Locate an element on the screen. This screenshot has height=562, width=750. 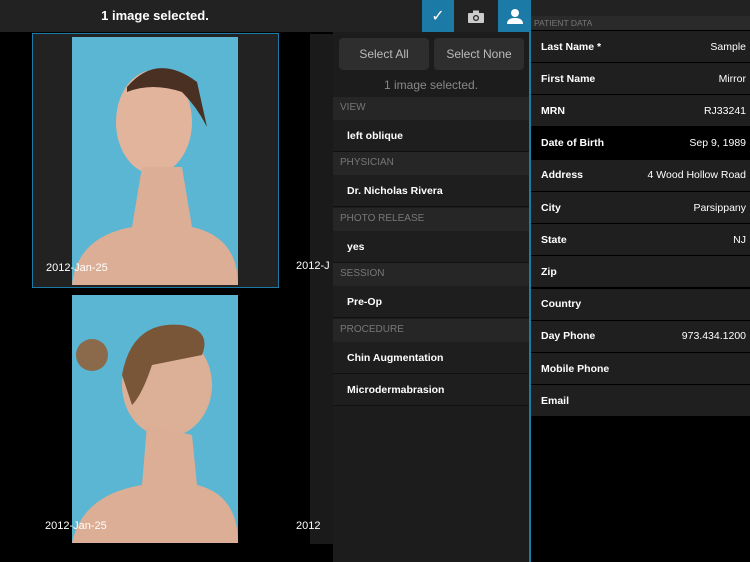
select-none-button: Select None is located at coordinates (479, 54).